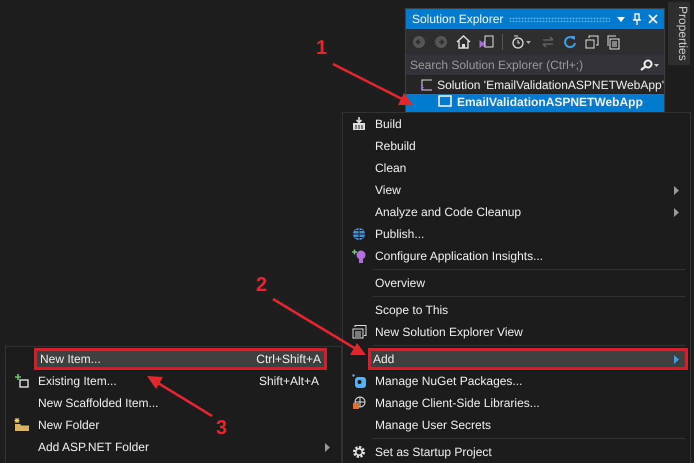 This screenshot has height=463, width=694. I want to click on menu-item: New Solution Explorer View, so click(516, 332).